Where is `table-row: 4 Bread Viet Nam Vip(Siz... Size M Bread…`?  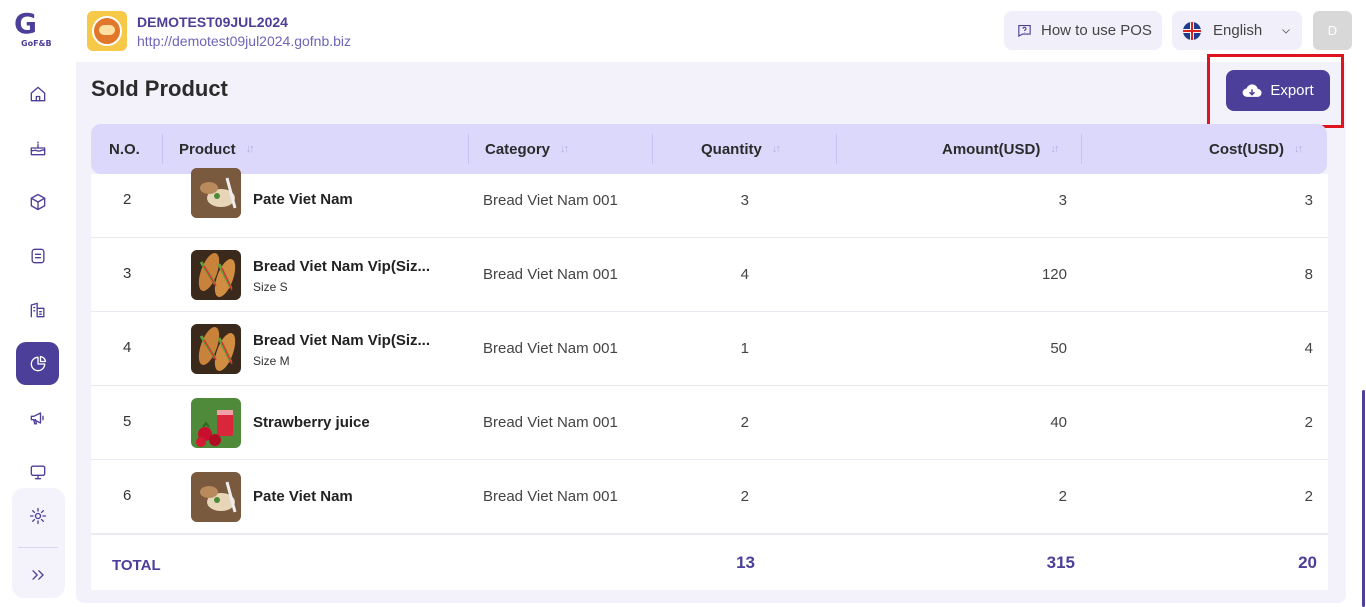 table-row: 4 Bread Viet Nam Vip(Siz... Size M Bread… is located at coordinates (709, 349).